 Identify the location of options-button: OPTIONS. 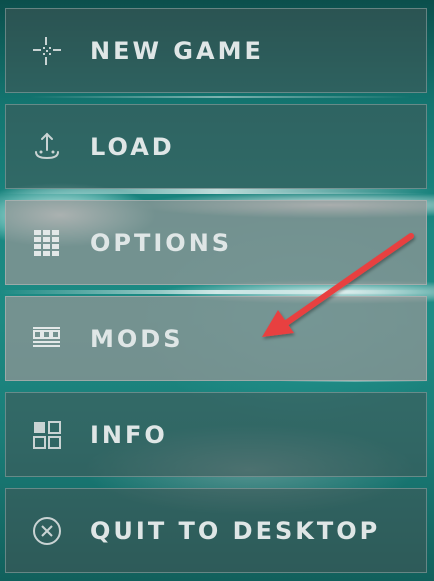
(216, 242).